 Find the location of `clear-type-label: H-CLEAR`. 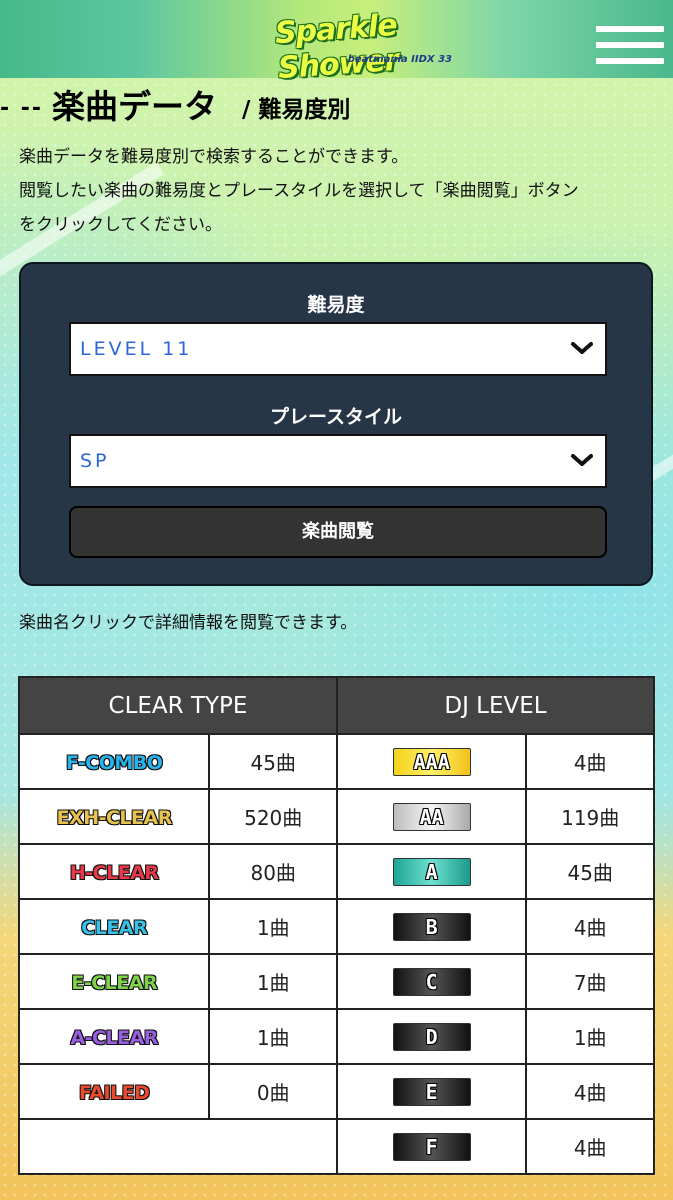

clear-type-label: H-CLEAR is located at coordinates (114, 873).